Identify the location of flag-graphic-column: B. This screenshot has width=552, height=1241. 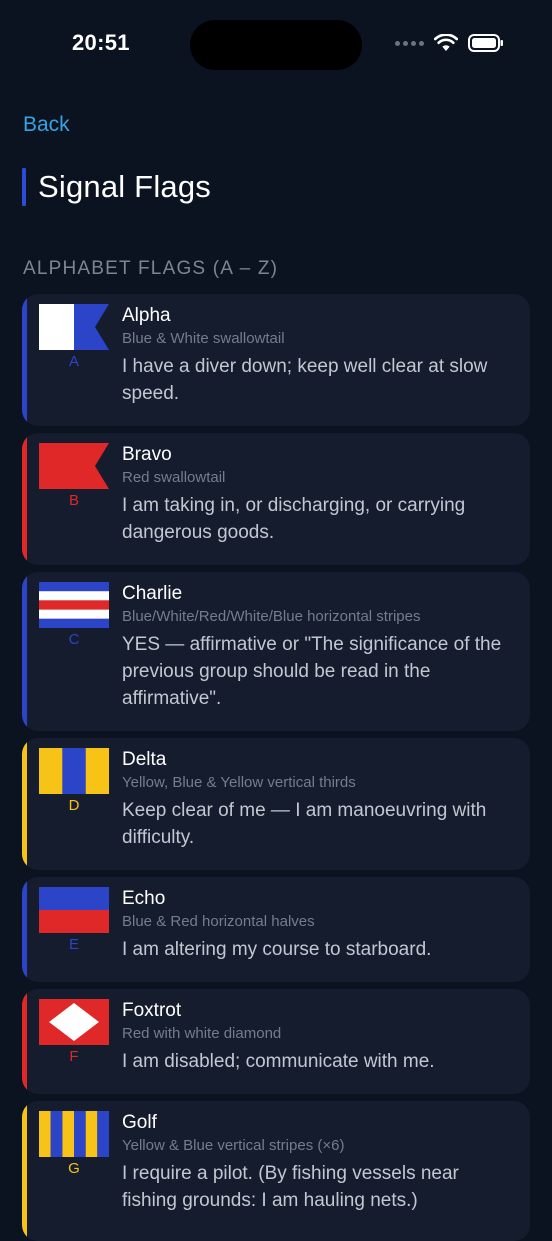
(74, 476).